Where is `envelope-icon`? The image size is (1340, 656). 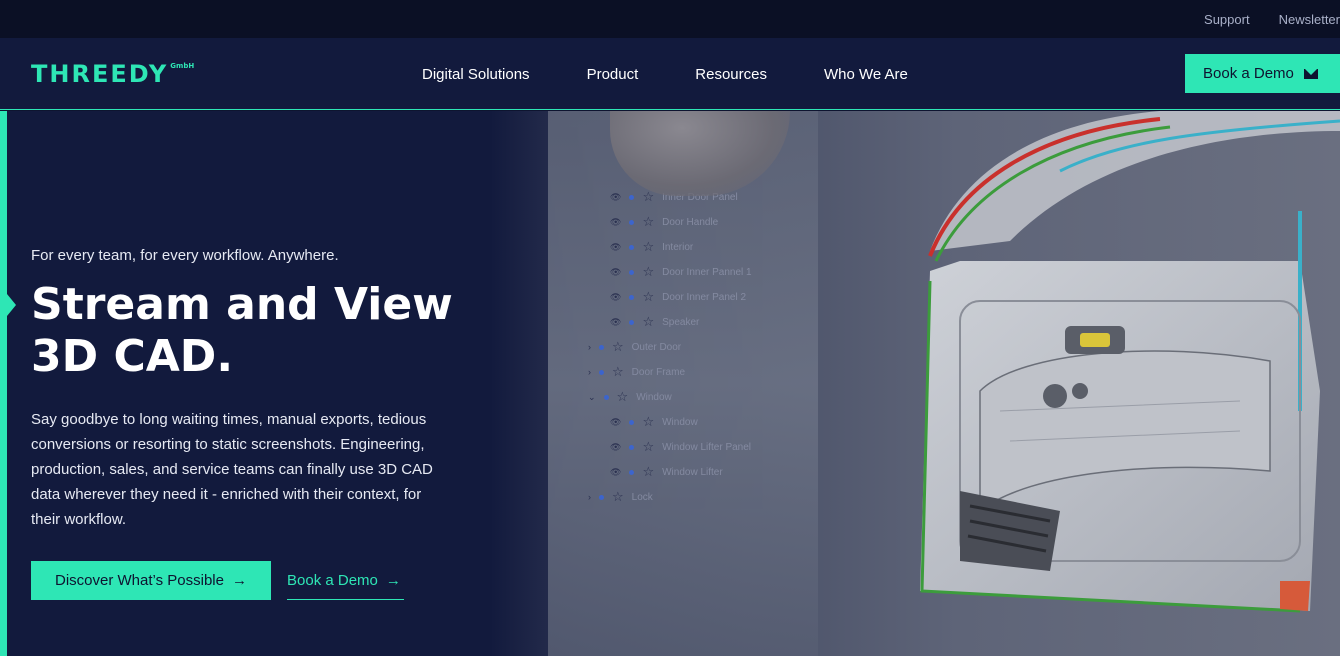 envelope-icon is located at coordinates (1310, 73).